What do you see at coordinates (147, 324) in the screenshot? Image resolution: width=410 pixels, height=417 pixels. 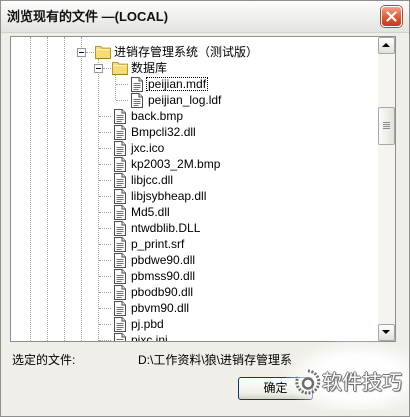 I see `tree-item-label: pj.pbd` at bounding box center [147, 324].